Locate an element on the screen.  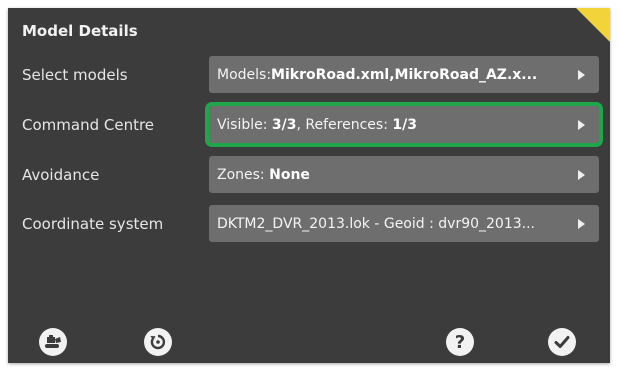
command-centre-value: Visible: 3/3, References: 1/3 is located at coordinates (317, 124).